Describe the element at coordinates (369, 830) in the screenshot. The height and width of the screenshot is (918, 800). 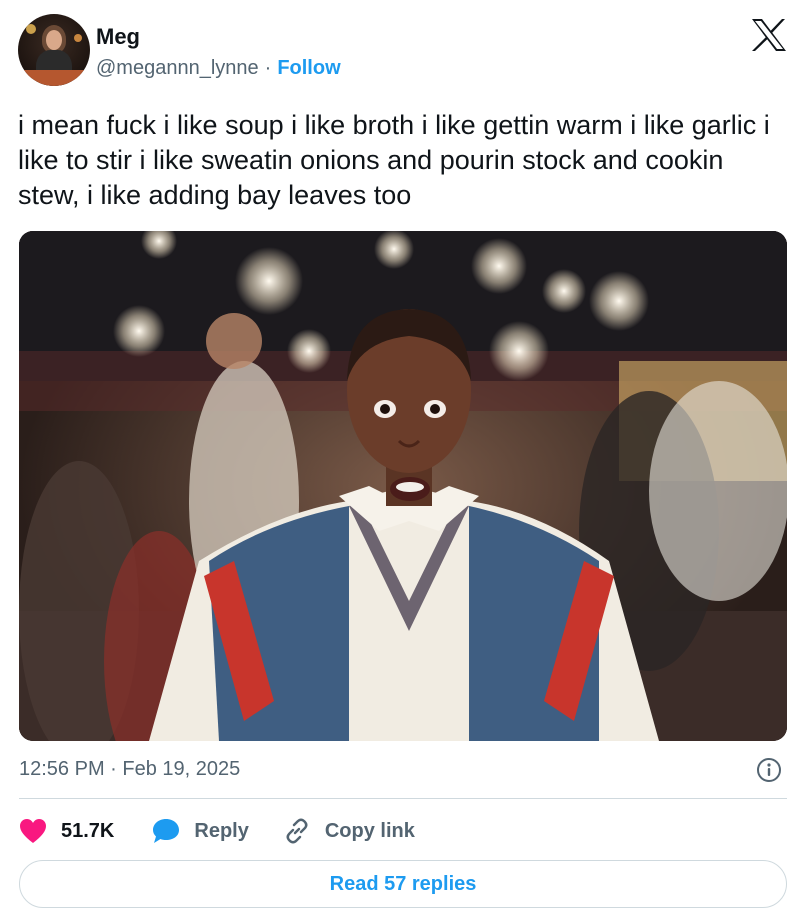
I see `copy-link-label: Copy link` at that location.